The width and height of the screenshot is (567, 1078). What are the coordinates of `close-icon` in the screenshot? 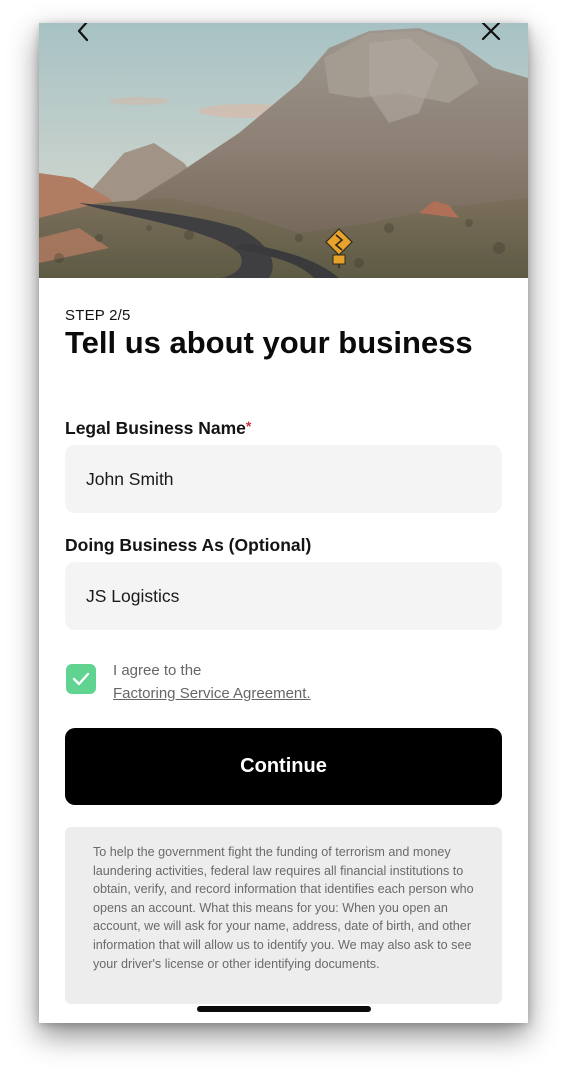 It's located at (491, 32).